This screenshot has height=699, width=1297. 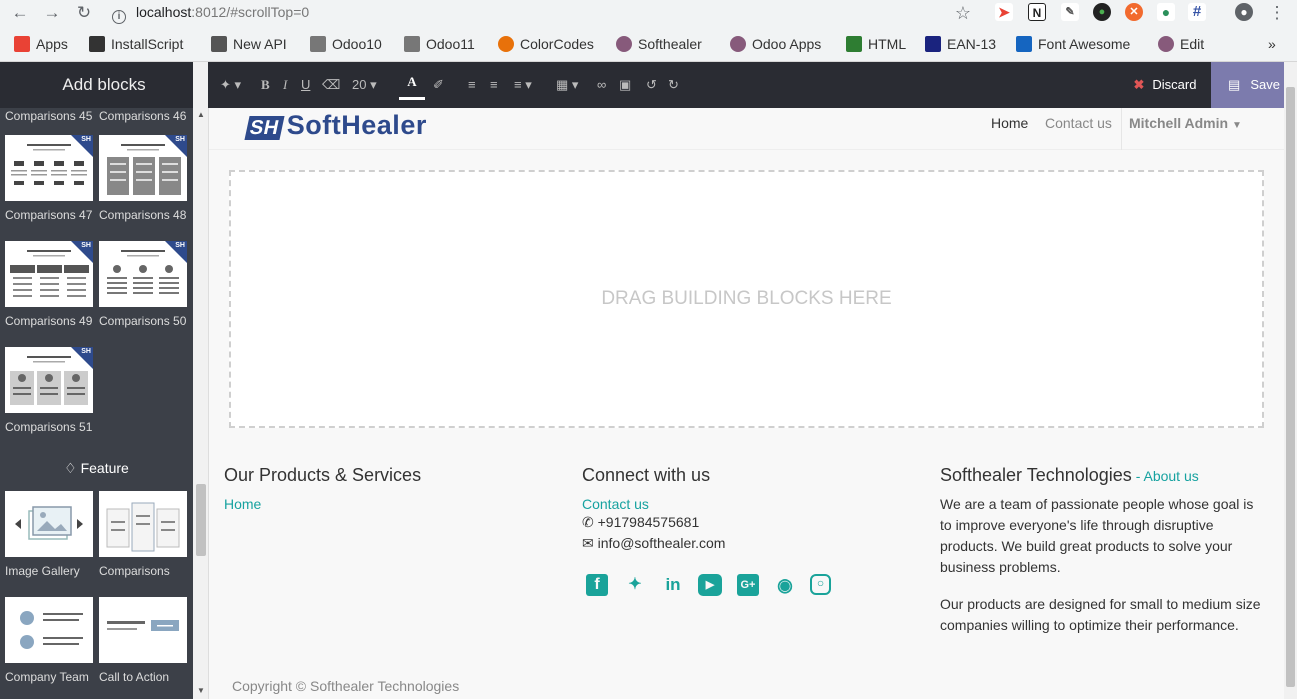 I want to click on bookmark-item: Softhealer, so click(x=659, y=44).